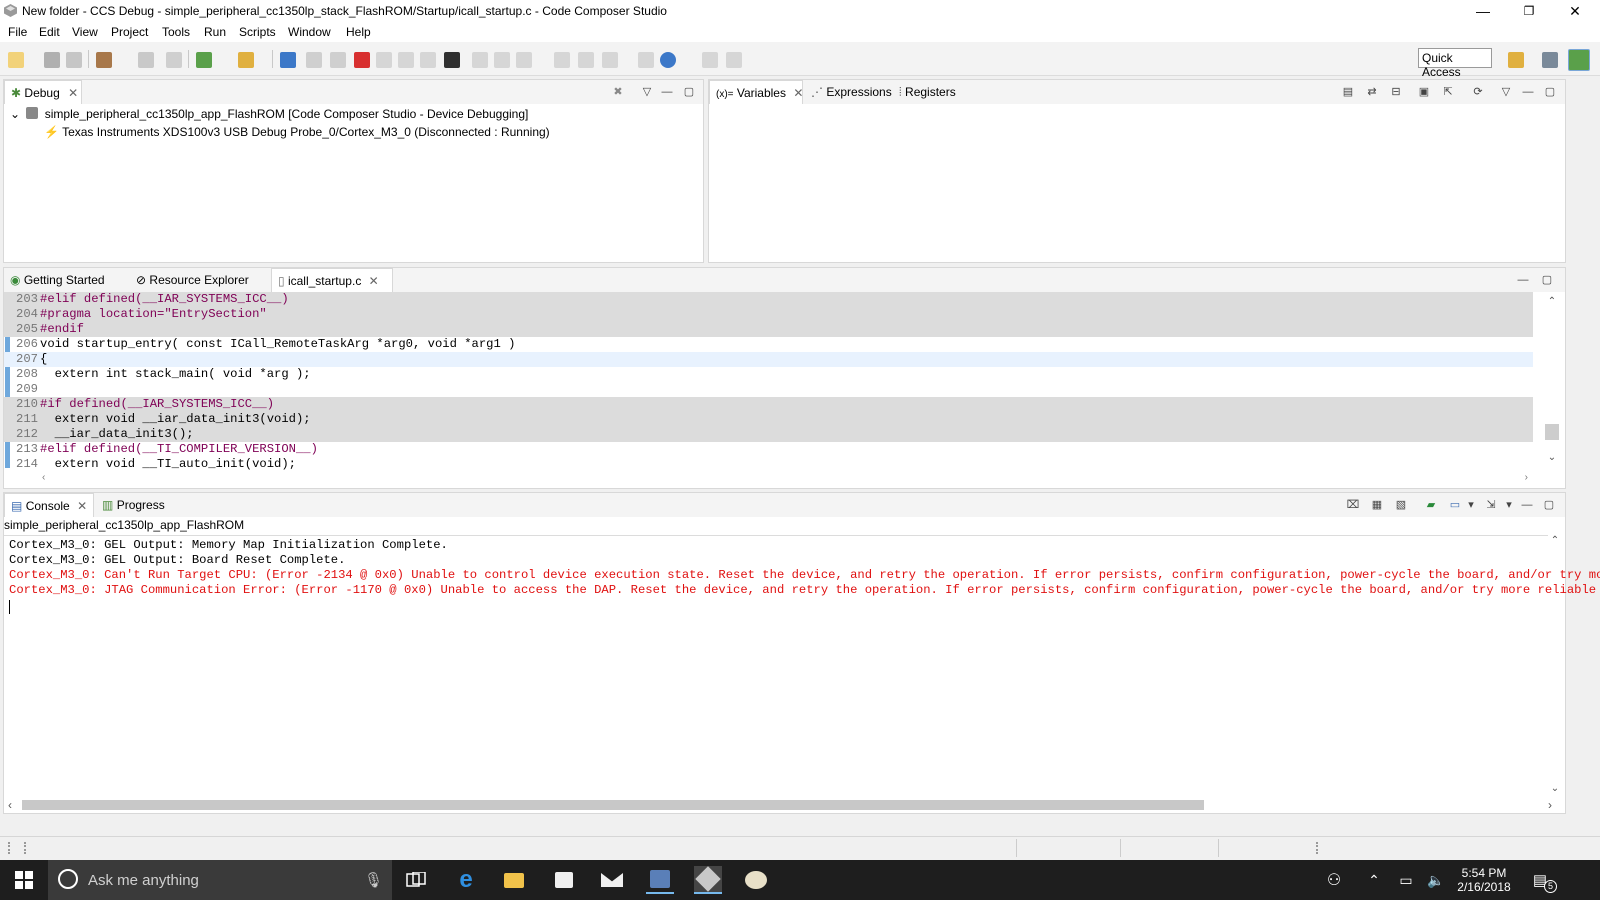 Image resolution: width=1600 pixels, height=900 pixels. I want to click on terminate-icon, so click(362, 60).